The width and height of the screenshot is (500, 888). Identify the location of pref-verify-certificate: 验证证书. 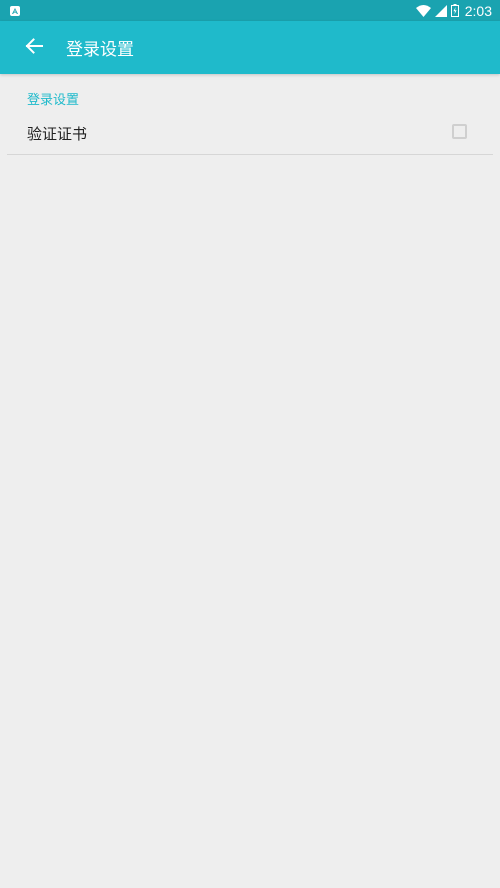
(250, 133).